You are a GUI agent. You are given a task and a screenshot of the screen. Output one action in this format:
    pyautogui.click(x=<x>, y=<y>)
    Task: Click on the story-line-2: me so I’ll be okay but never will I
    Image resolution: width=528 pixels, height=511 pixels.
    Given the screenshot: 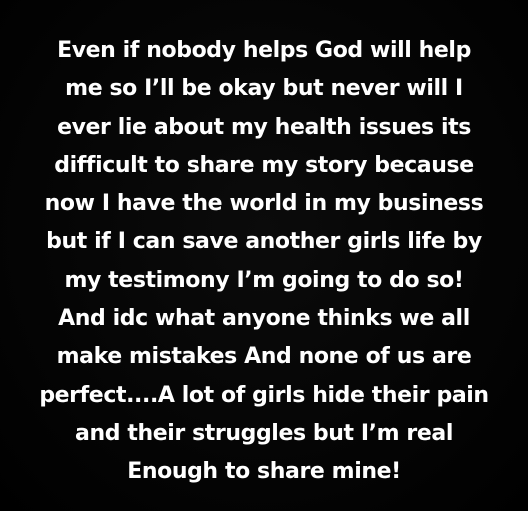 What is the action you would take?
    pyautogui.click(x=264, y=89)
    